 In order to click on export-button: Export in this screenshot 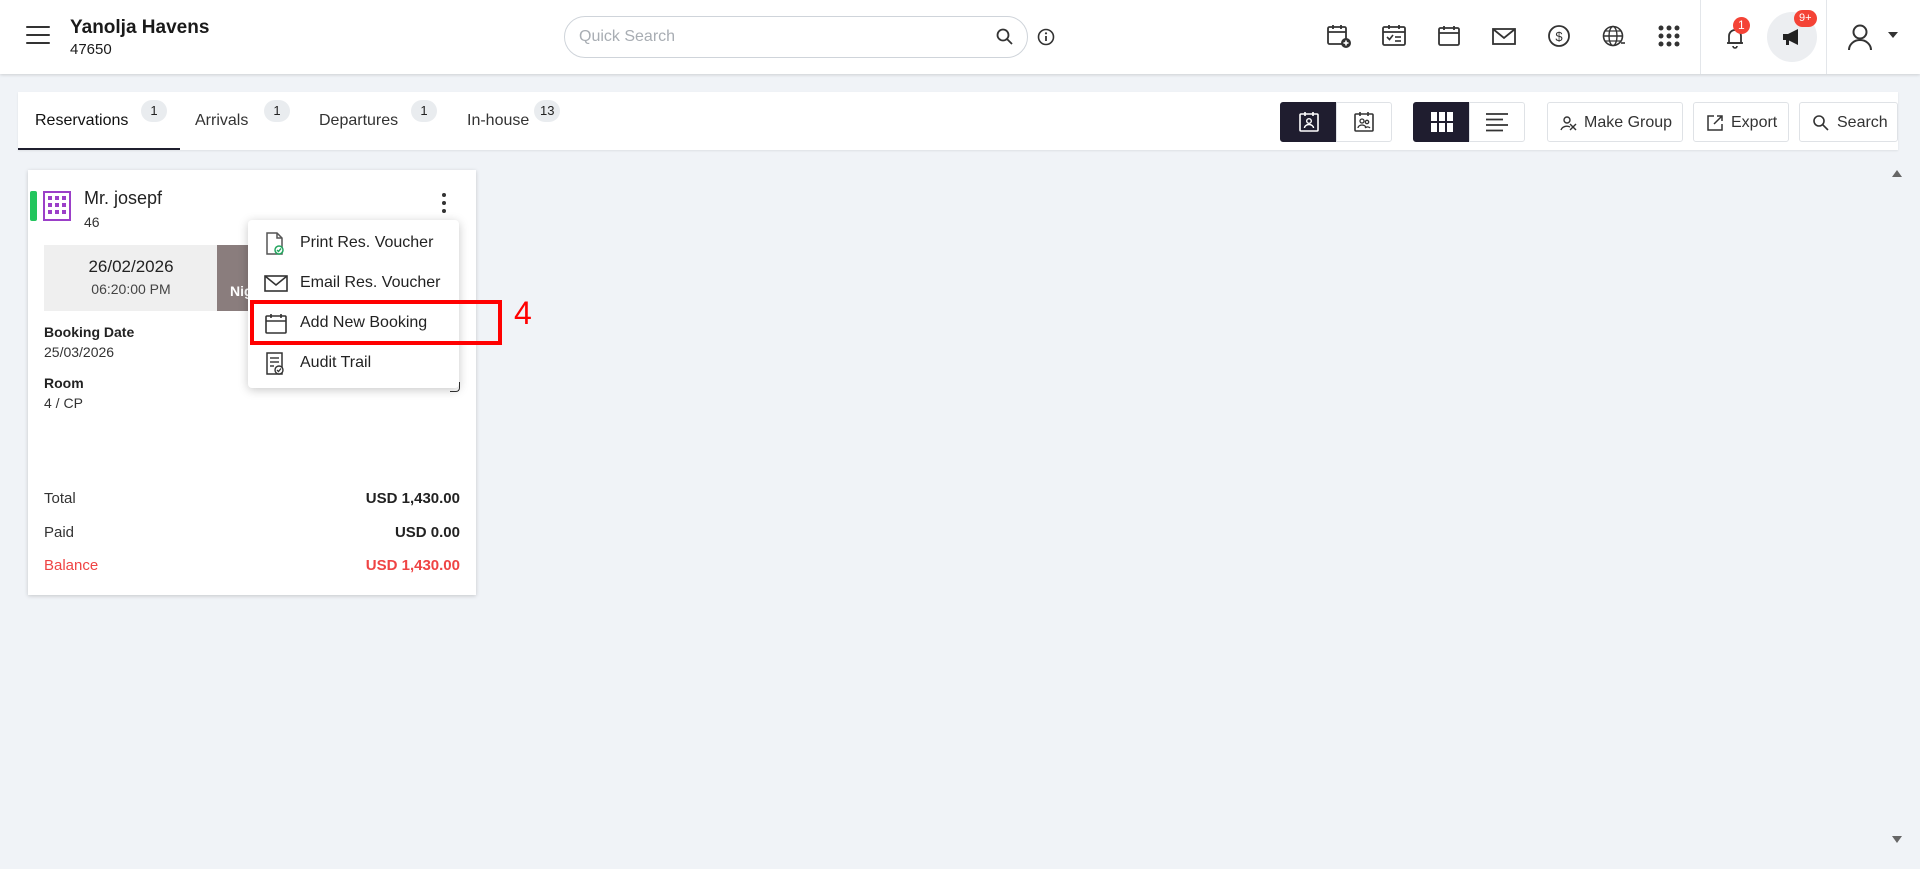, I will do `click(1741, 122)`.